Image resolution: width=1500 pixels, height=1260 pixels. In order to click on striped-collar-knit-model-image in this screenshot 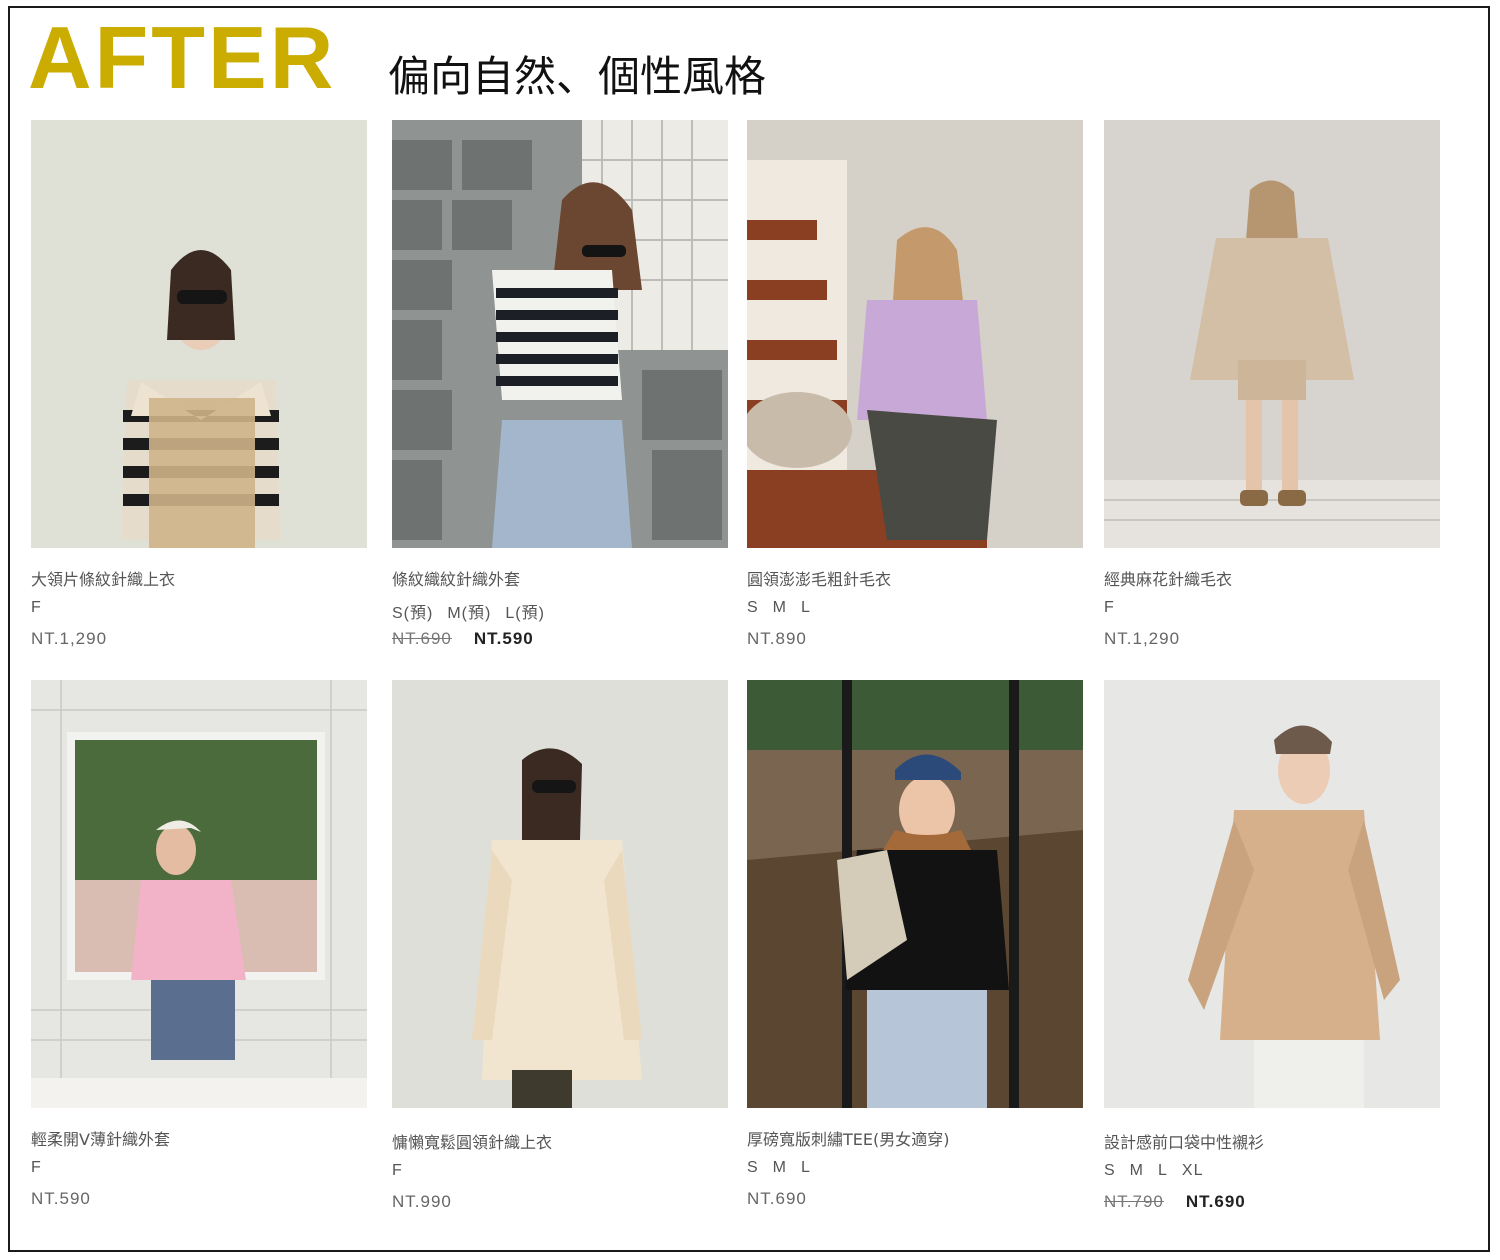, I will do `click(199, 334)`.